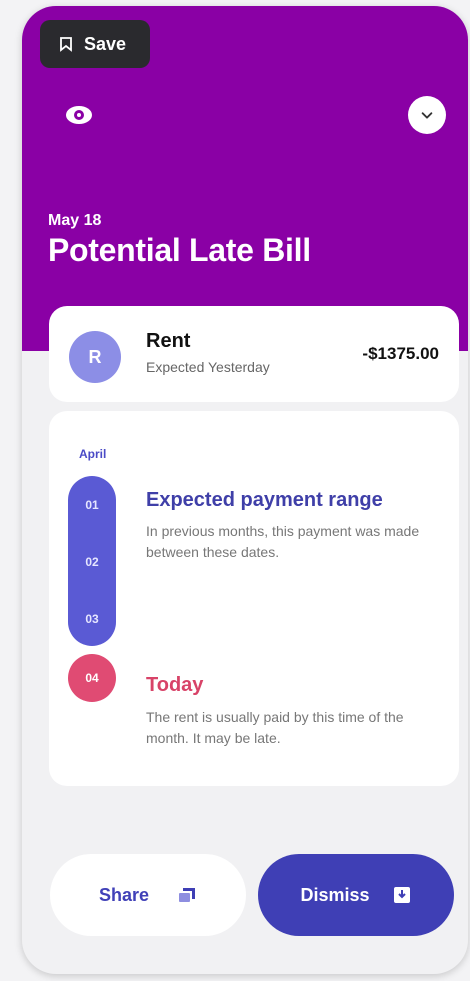  Describe the element at coordinates (105, 43) in the screenshot. I see `save-label: Save` at that location.